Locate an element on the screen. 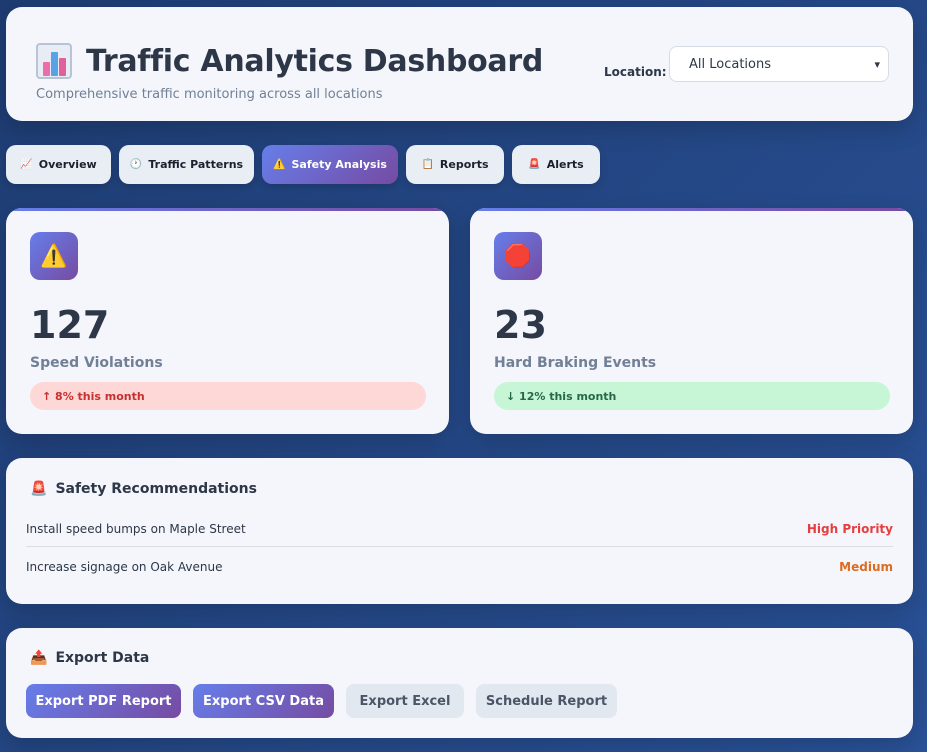  tab-alerts: 🚨 Alerts is located at coordinates (556, 164).